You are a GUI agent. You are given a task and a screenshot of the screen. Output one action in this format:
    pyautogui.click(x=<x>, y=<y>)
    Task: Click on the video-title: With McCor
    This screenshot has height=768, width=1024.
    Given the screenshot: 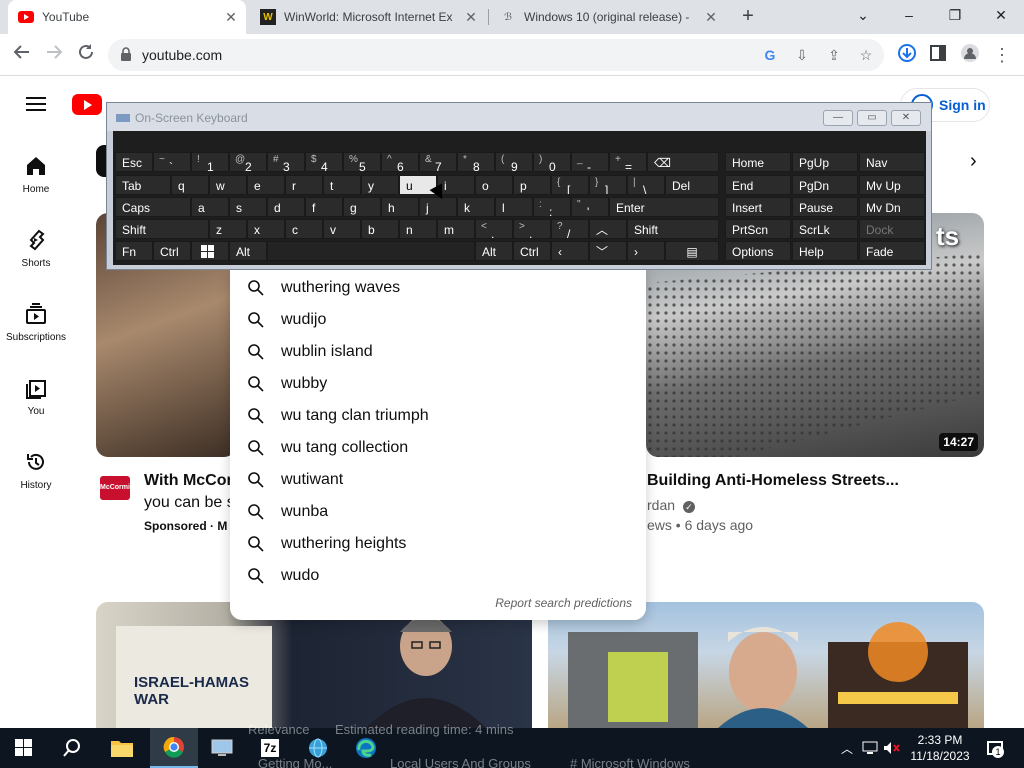 What is the action you would take?
    pyautogui.click(x=187, y=481)
    